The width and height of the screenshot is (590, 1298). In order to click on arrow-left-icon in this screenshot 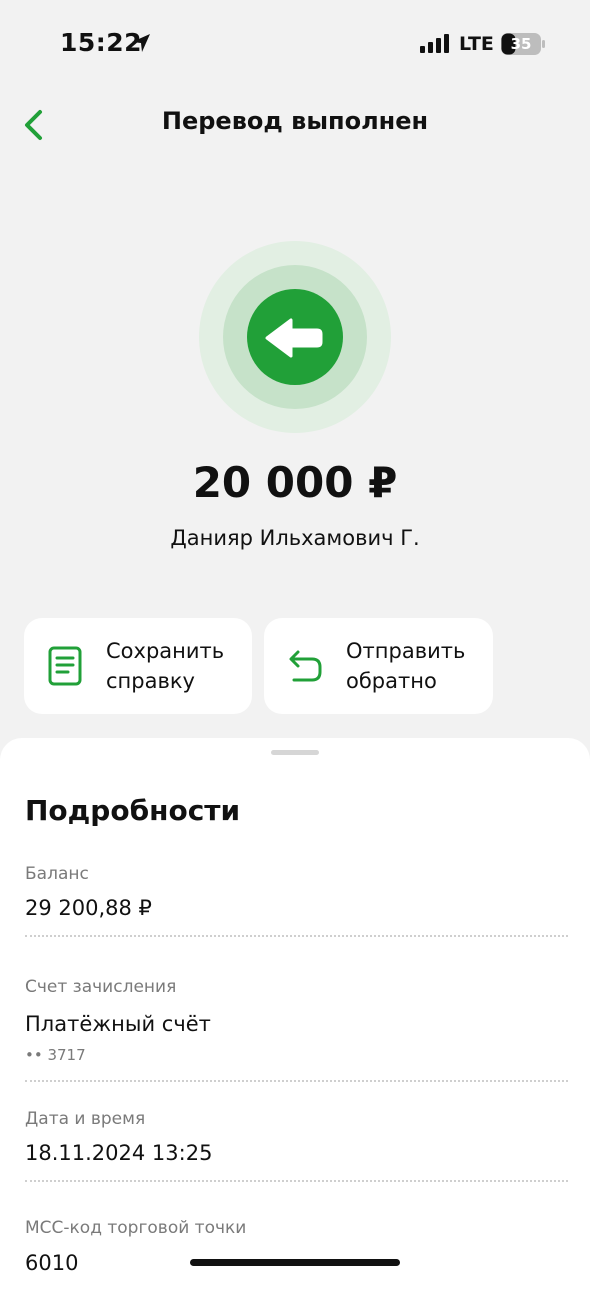, I will do `click(295, 337)`.